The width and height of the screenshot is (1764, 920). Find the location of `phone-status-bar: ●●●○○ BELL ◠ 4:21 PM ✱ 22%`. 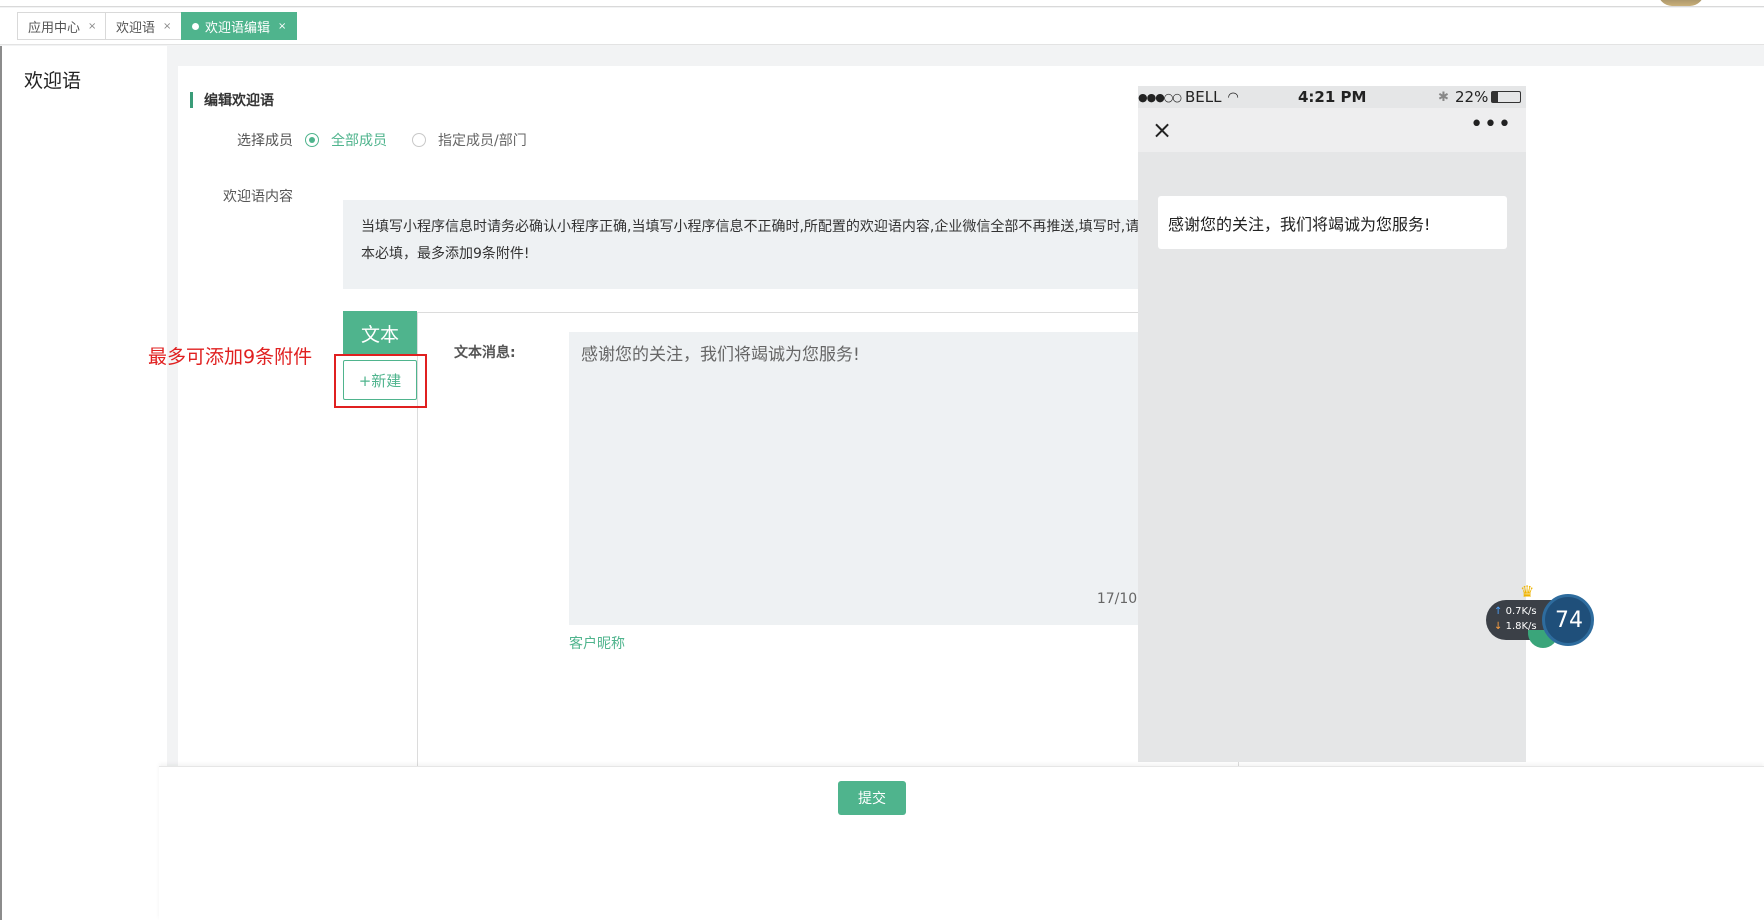

phone-status-bar: ●●●○○ BELL ◠ 4:21 PM ✱ 22% is located at coordinates (1332, 97).